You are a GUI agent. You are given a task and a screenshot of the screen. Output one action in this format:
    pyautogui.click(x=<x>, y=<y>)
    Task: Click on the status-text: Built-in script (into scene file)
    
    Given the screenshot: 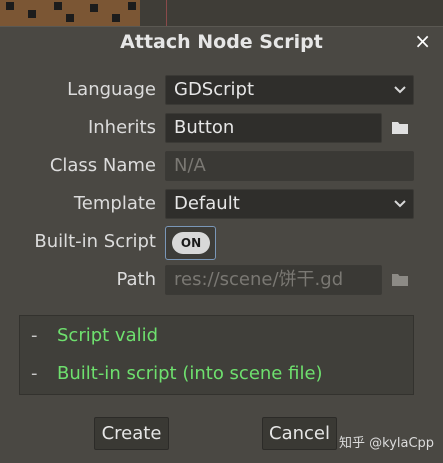 What is the action you would take?
    pyautogui.click(x=190, y=373)
    